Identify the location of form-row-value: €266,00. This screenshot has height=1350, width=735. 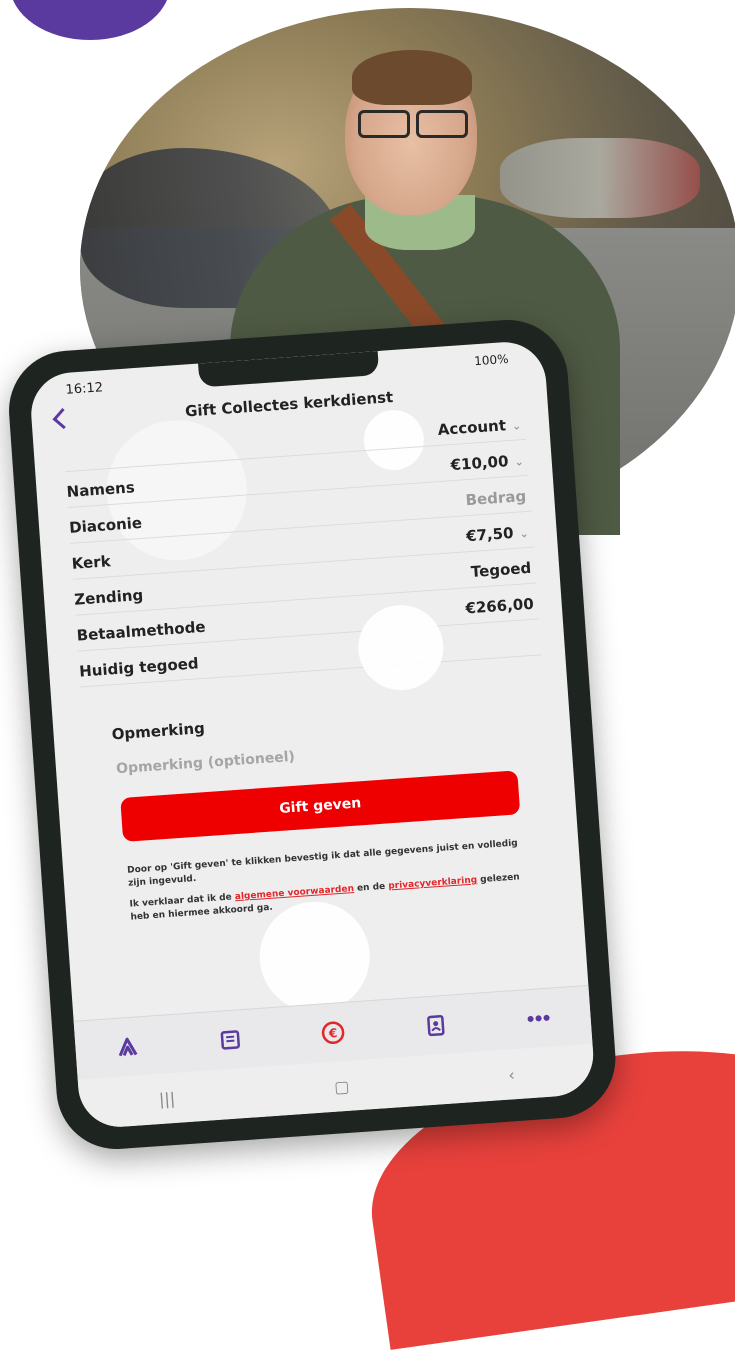
(499, 606).